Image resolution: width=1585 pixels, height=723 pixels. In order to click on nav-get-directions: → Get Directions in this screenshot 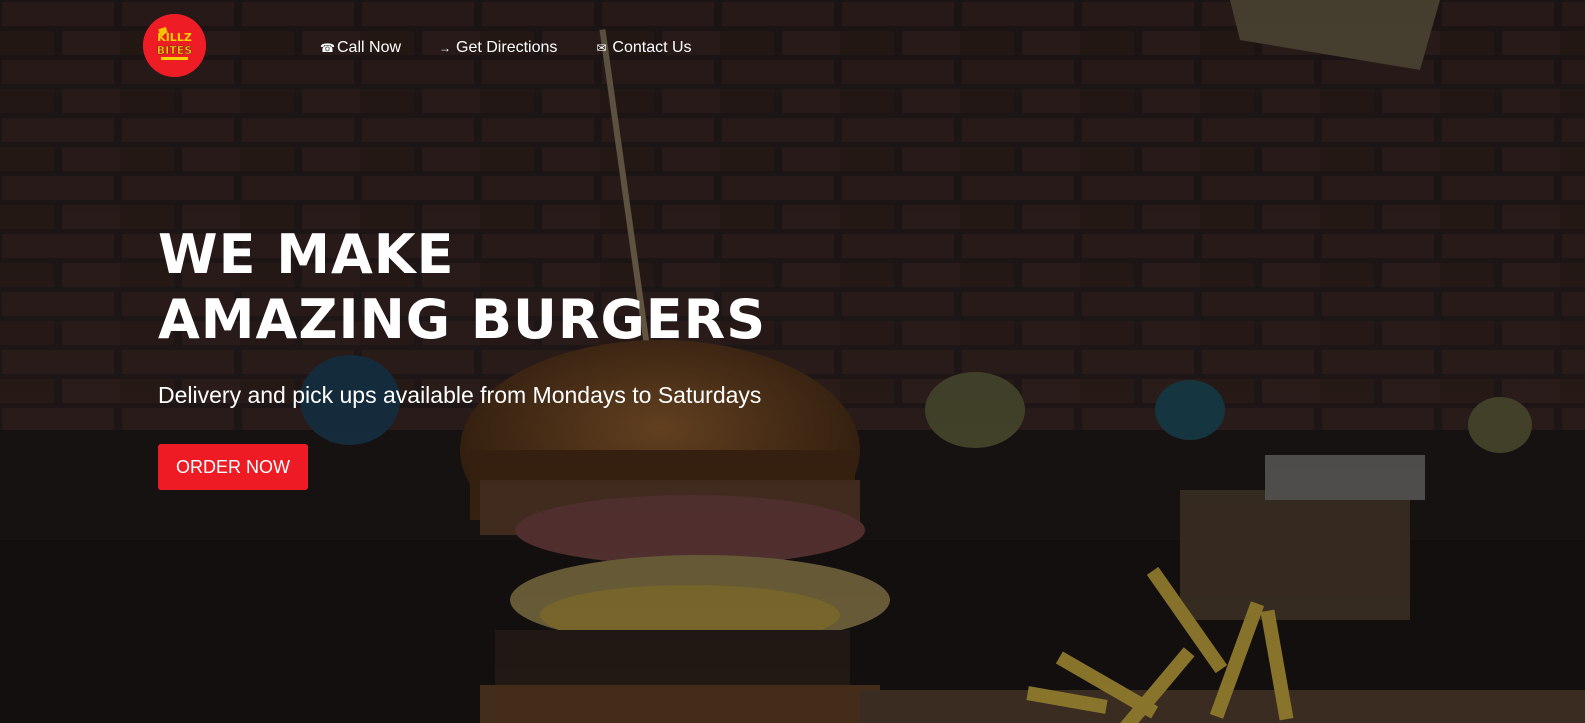, I will do `click(498, 48)`.